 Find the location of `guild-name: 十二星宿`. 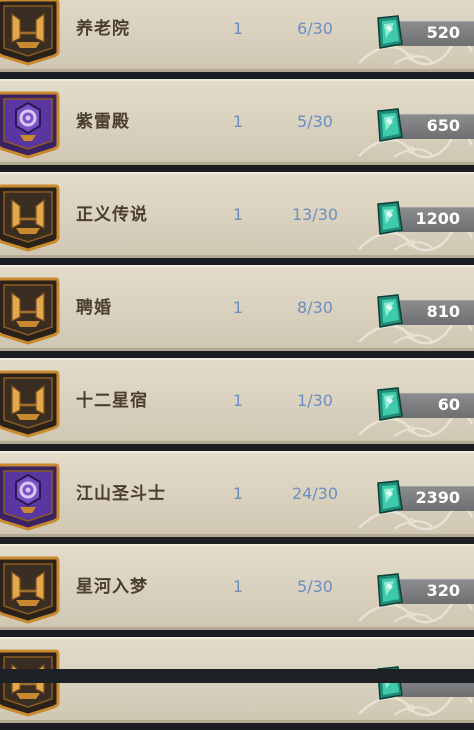

guild-name: 十二星宿 is located at coordinates (112, 401).